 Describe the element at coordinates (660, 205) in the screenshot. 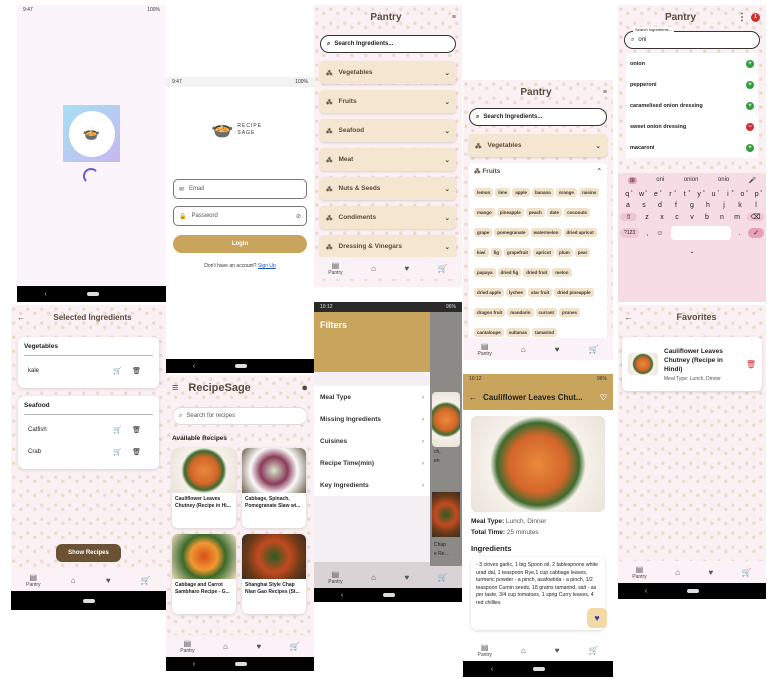

I see `key: d` at that location.